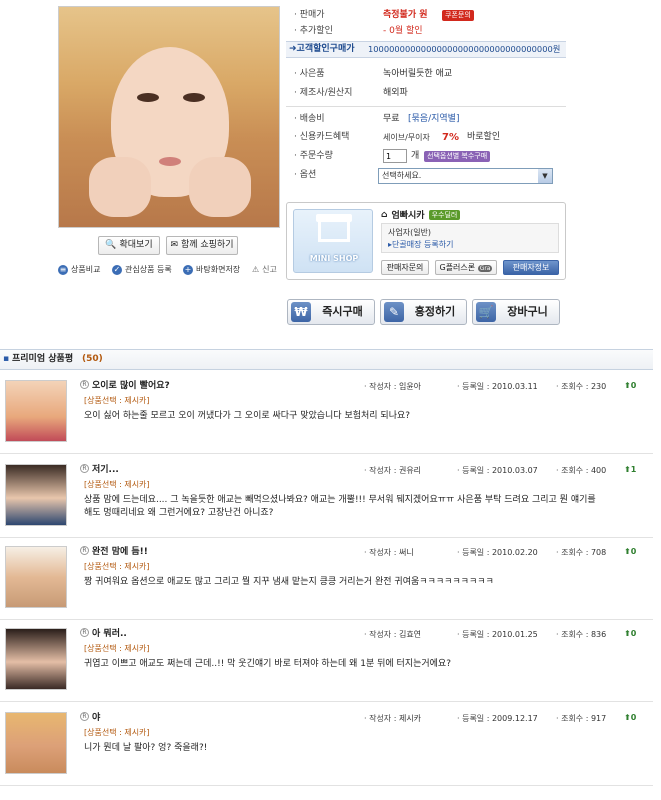  What do you see at coordinates (120, 550) in the screenshot?
I see `review-title: 완전 맘에 듬!!` at bounding box center [120, 550].